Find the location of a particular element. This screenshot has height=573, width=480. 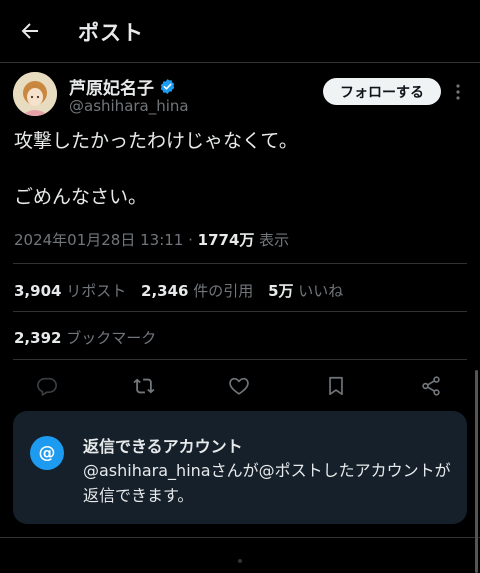

view-count: 1774万 is located at coordinates (226, 240).